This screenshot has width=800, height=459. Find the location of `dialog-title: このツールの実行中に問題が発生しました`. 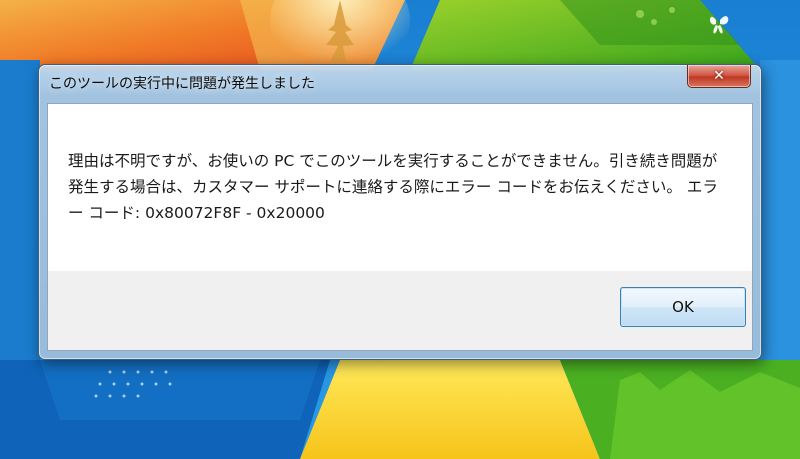

dialog-title: このツールの実行中に問題が発生しました is located at coordinates (182, 84).